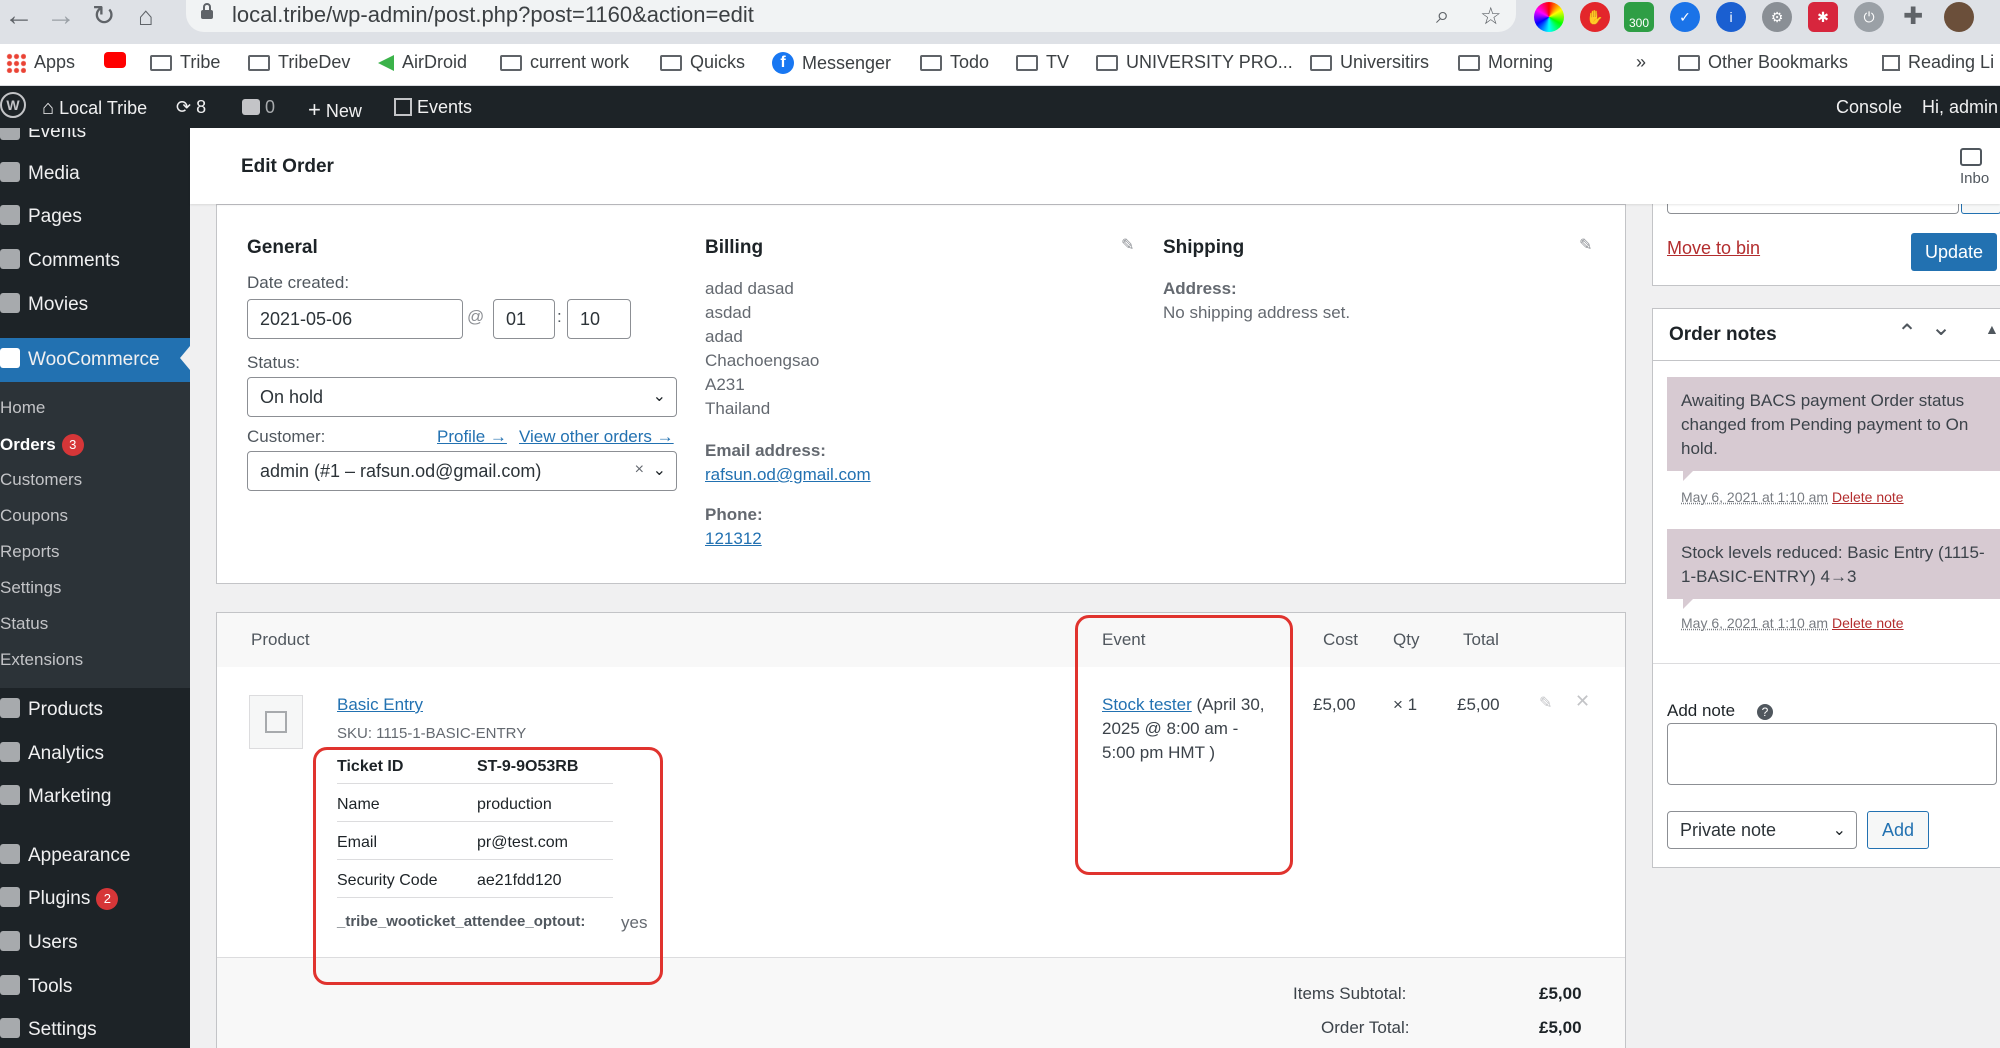 Image resolution: width=2000 pixels, height=1048 pixels. I want to click on check-extension-icon: ✓, so click(1685, 17).